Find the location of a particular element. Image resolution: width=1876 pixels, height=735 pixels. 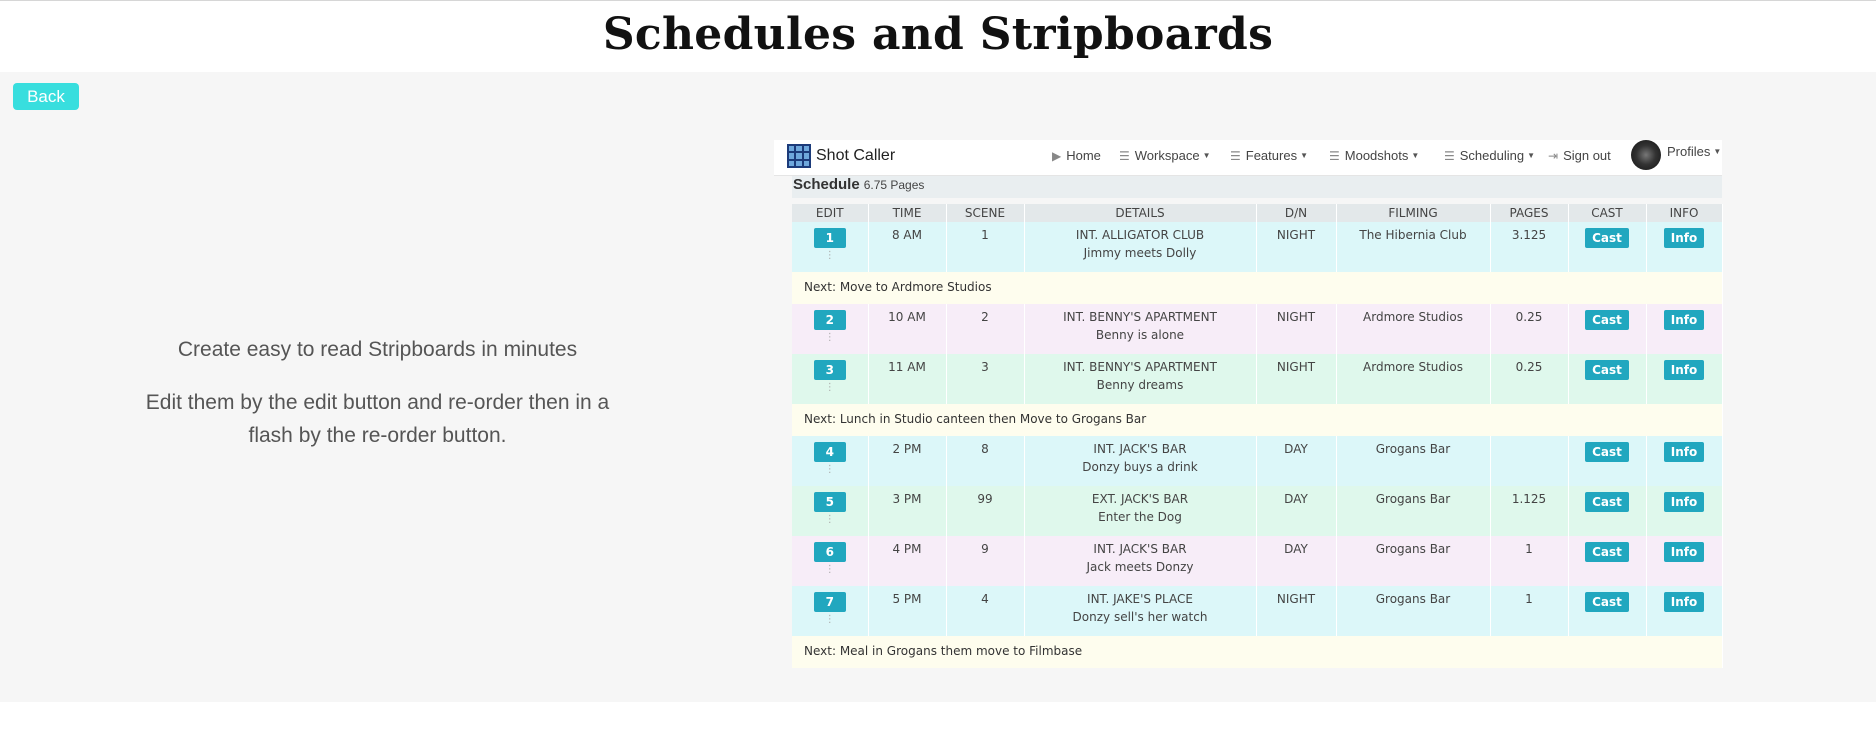

filming-cell: Ardmore Studios is located at coordinates (1413, 329).